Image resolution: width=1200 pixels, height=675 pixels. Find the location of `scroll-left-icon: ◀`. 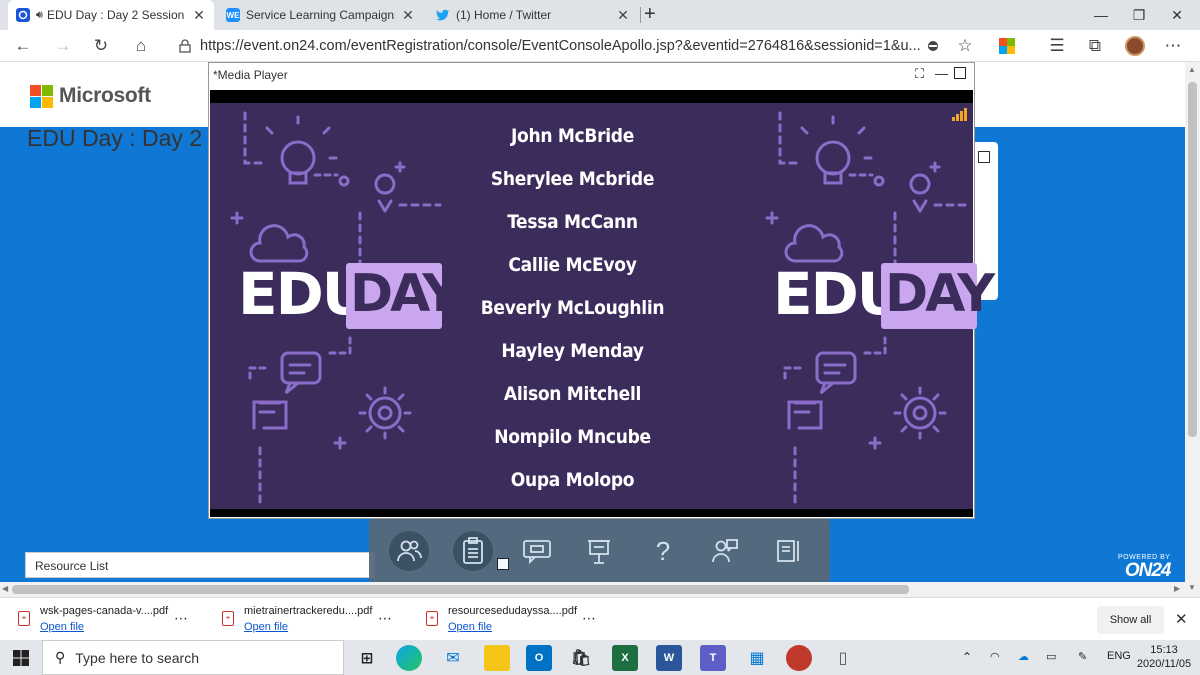

scroll-left-icon: ◀ is located at coordinates (5, 588).